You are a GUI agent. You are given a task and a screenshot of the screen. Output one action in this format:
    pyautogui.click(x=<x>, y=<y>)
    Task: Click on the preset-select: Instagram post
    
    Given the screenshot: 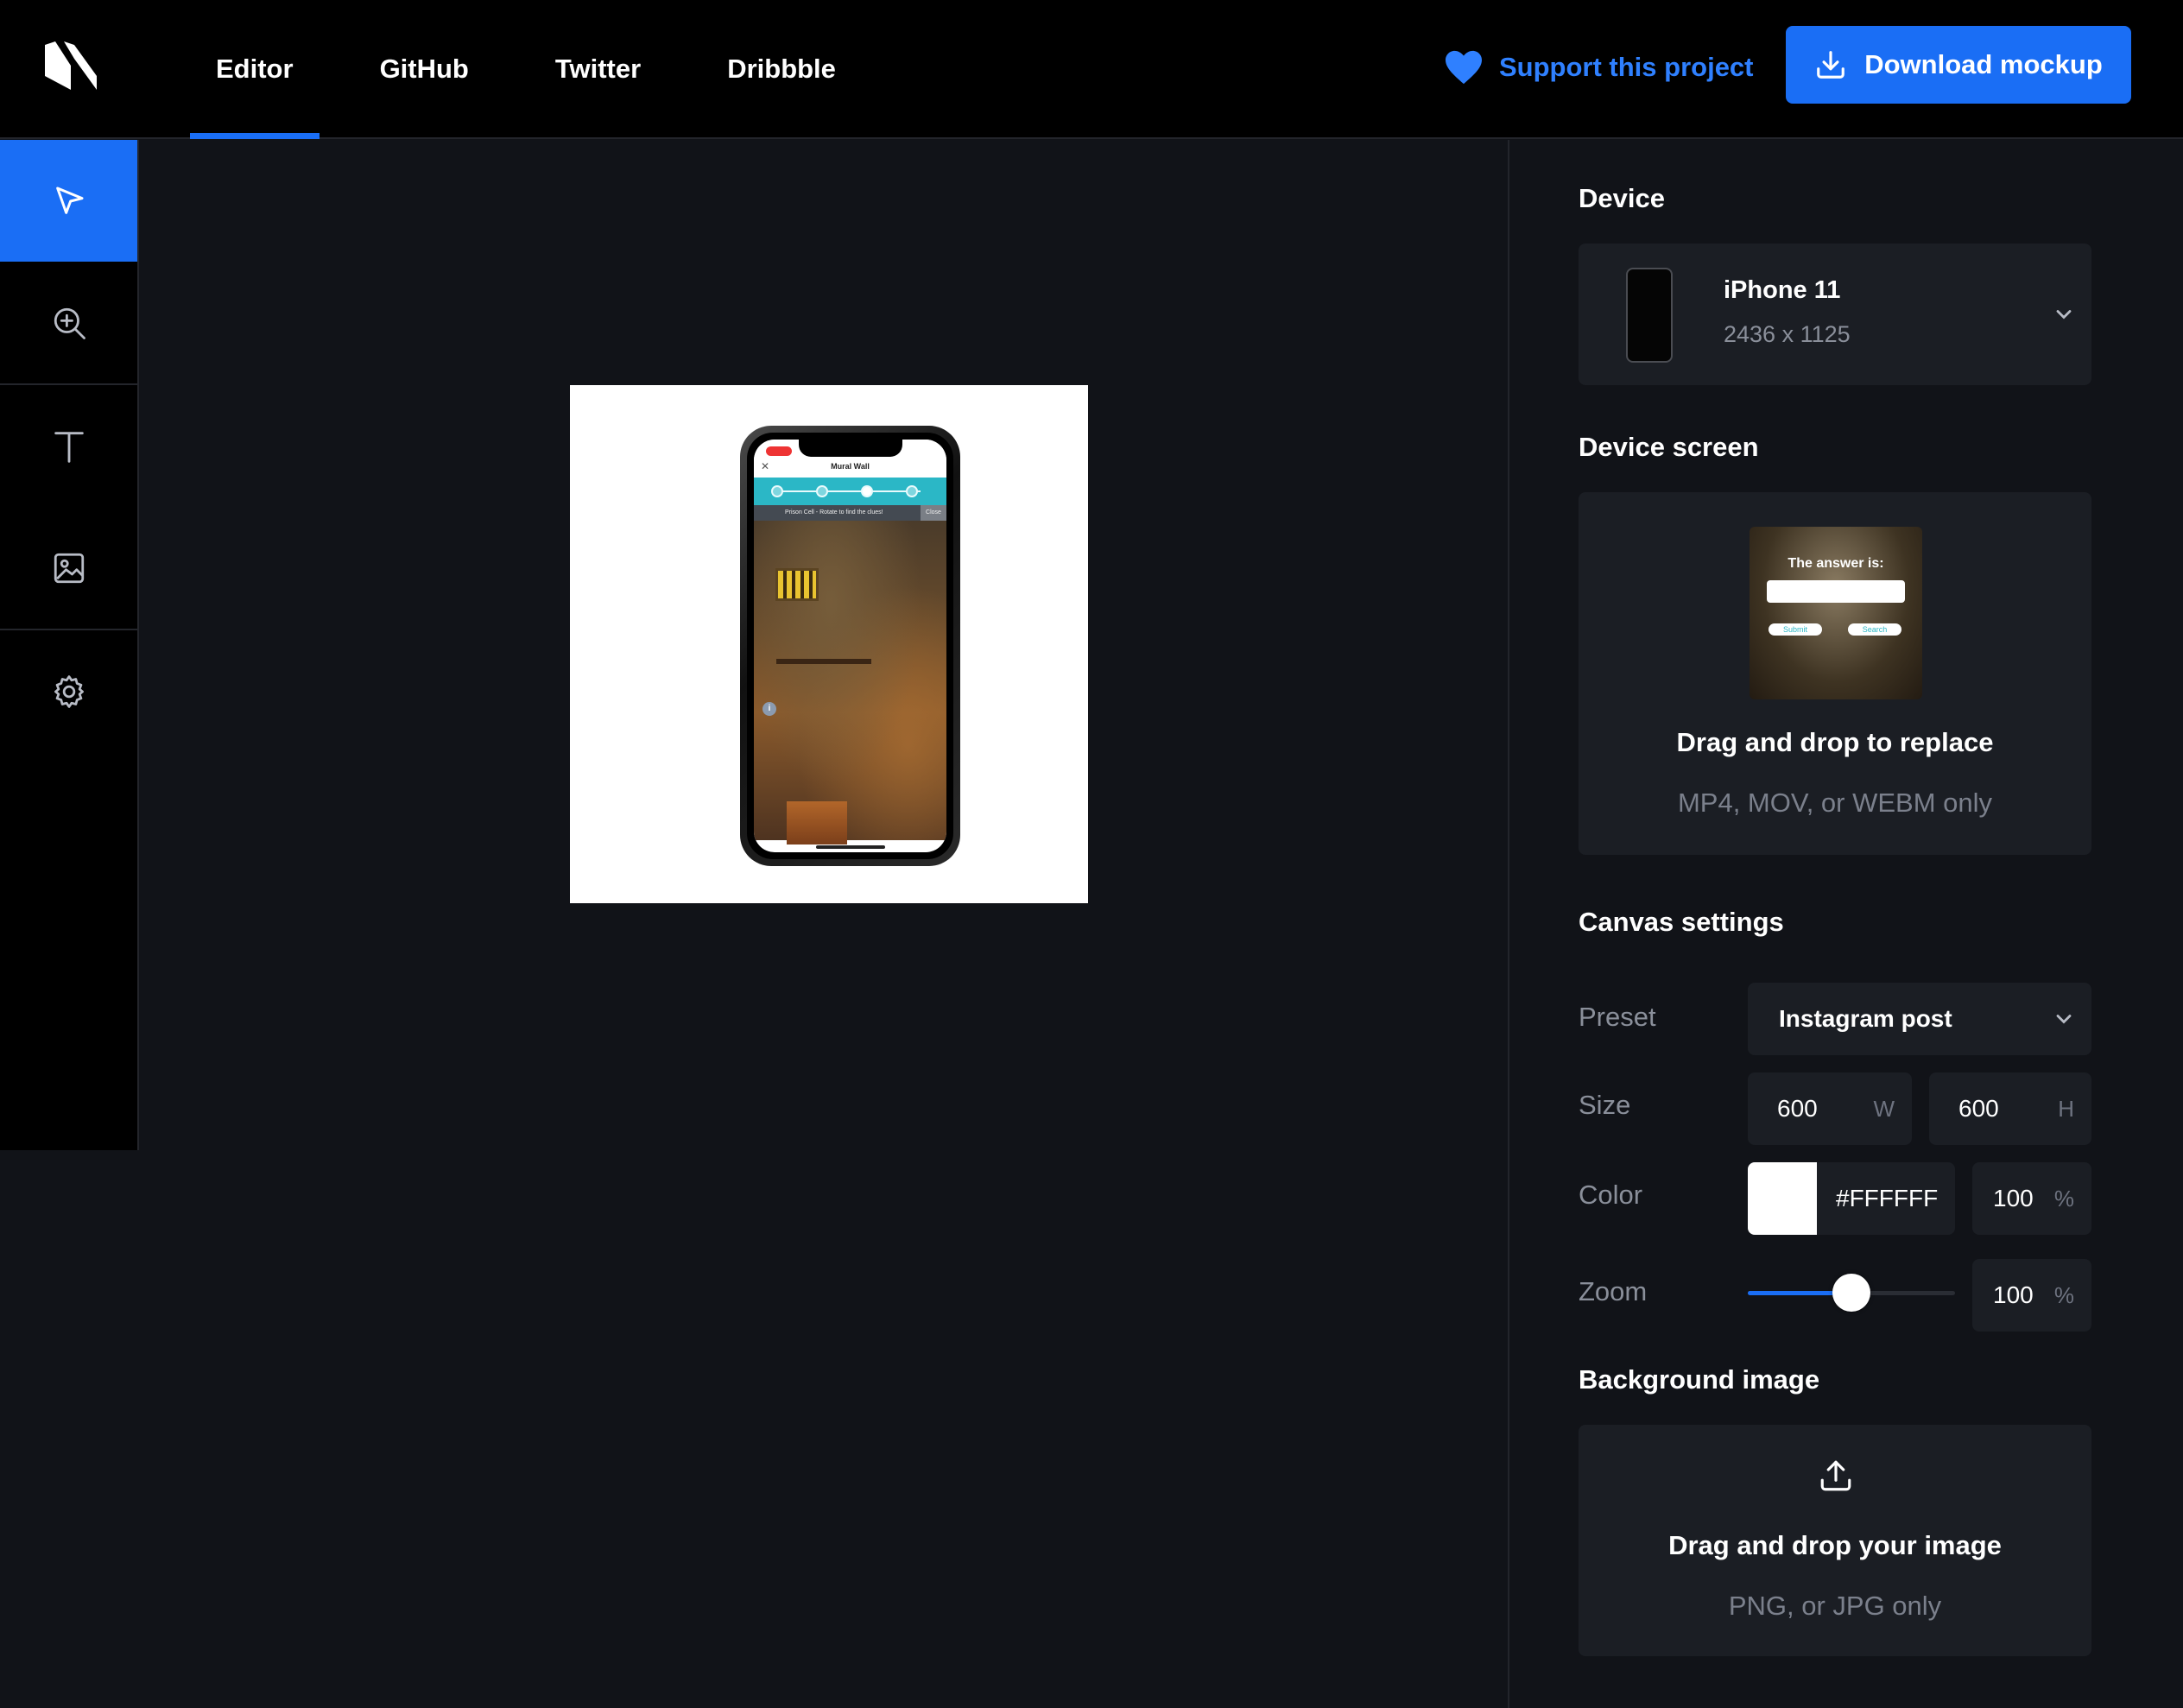 What is the action you would take?
    pyautogui.click(x=1920, y=1019)
    